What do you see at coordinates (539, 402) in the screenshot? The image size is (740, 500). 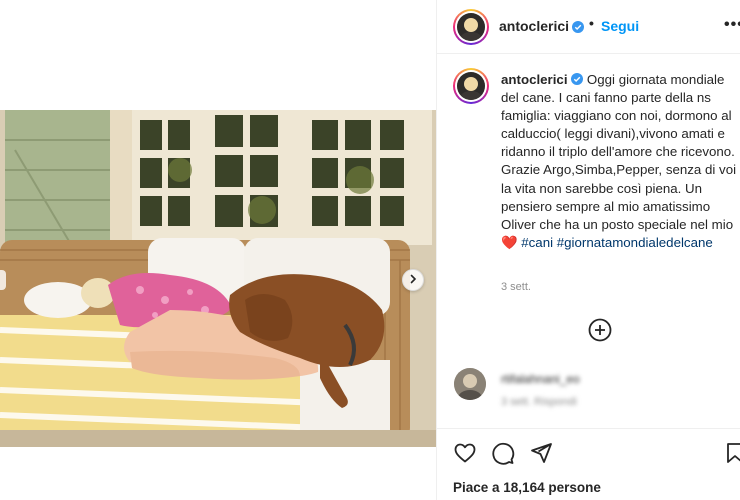 I see `comment-meta-blurred: 3 sett. Rispondi` at bounding box center [539, 402].